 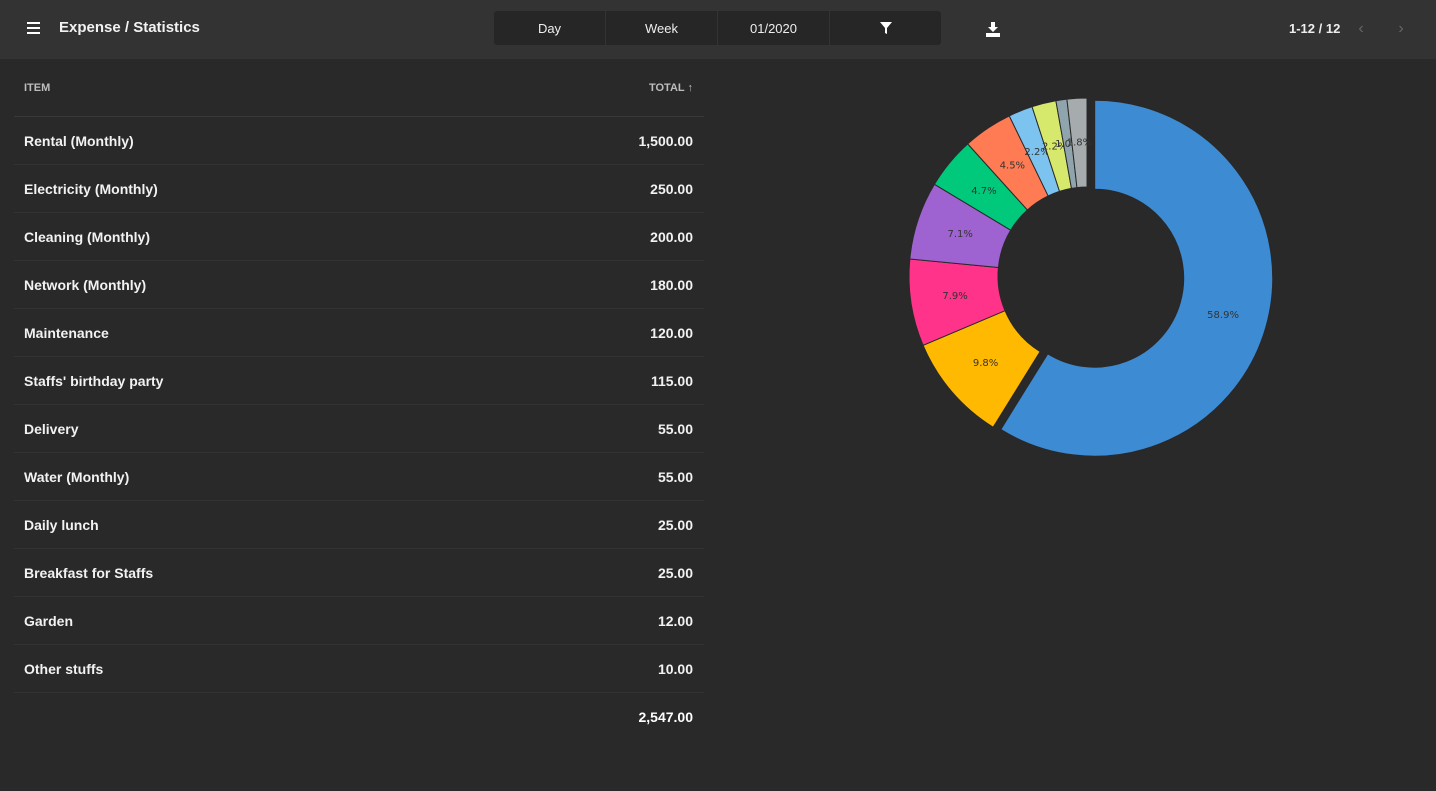 I want to click on item-name: Maintenance, so click(x=66, y=332).